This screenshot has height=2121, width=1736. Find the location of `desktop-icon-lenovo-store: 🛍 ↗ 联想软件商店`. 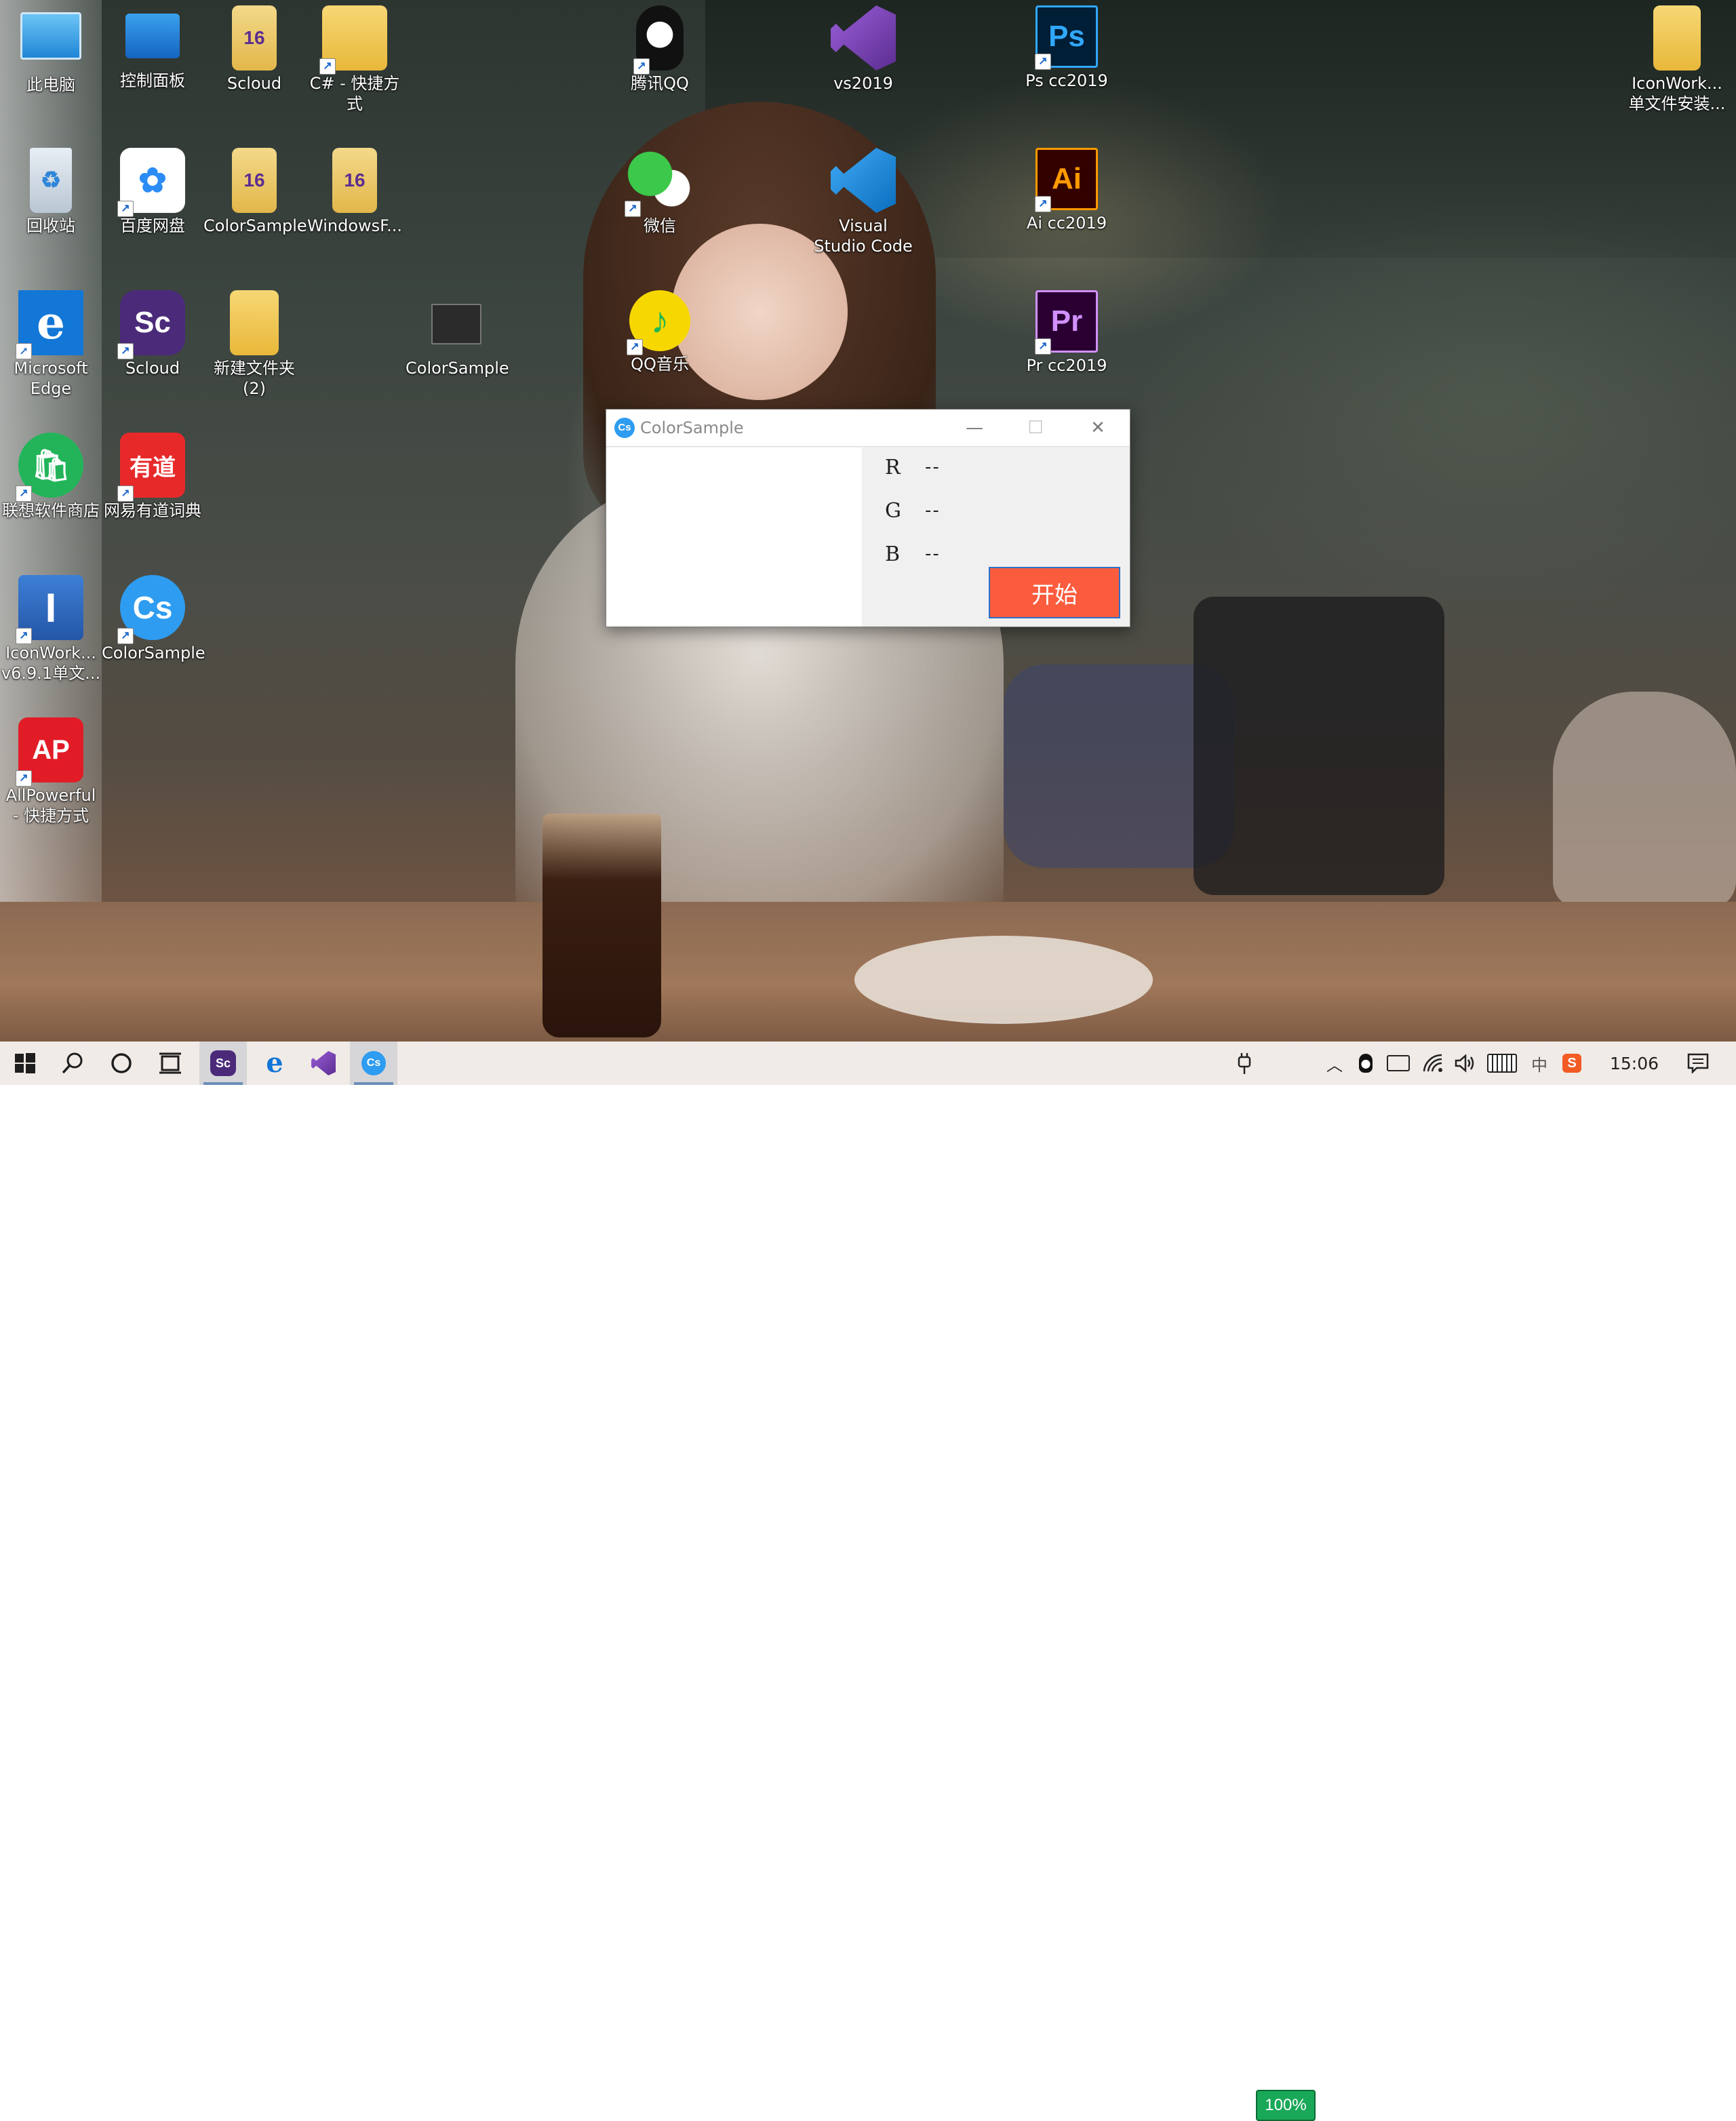

desktop-icon-lenovo-store: 🛍 ↗ 联想软件商店 is located at coordinates (51, 476).